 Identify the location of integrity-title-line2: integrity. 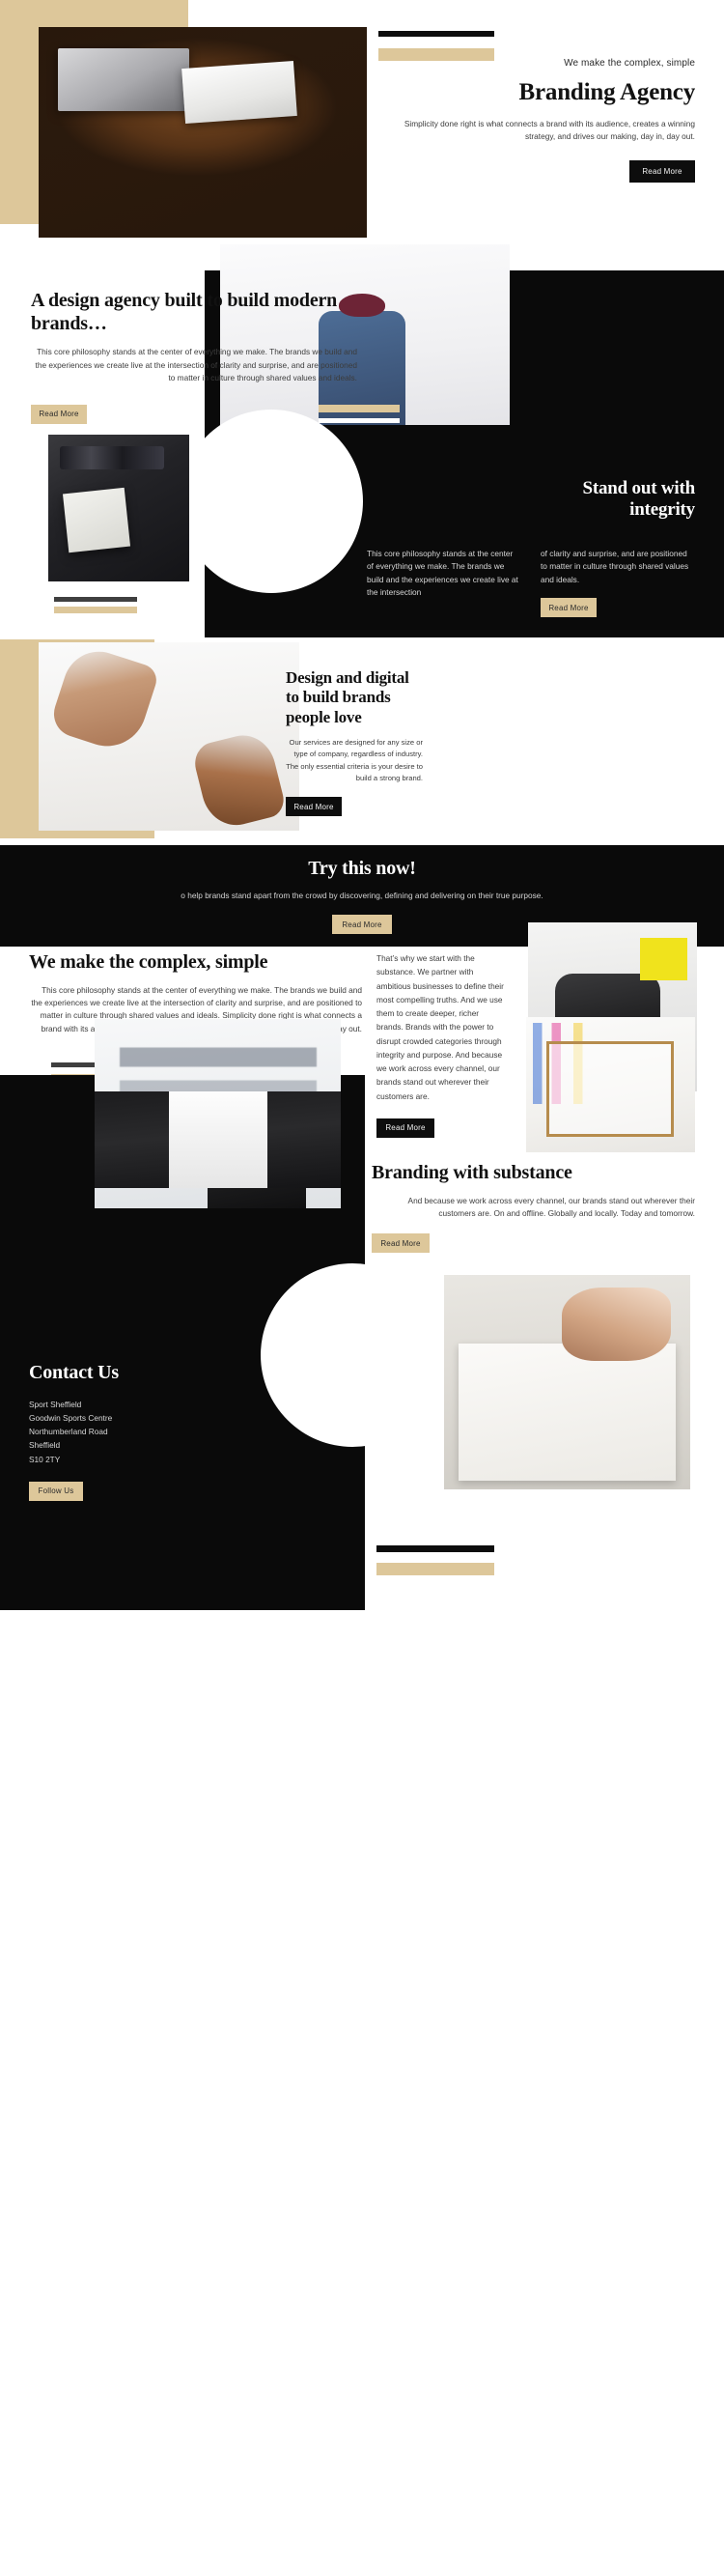
(662, 510).